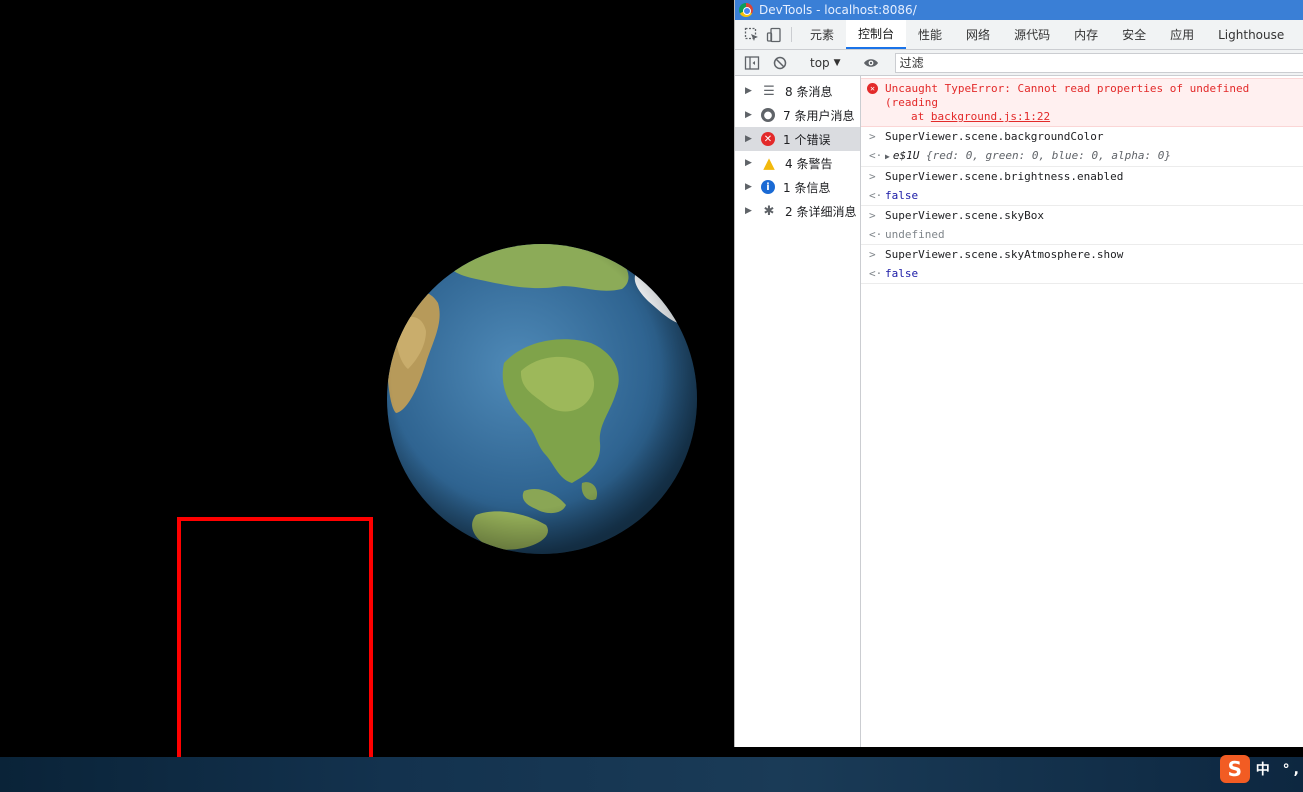 The height and width of the screenshot is (792, 1303). I want to click on console-input-text: SuperViewer.scene.skyBox, so click(964, 215).